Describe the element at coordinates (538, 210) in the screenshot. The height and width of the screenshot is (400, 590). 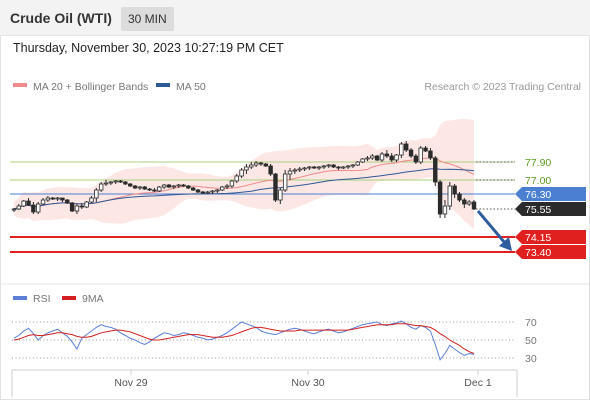
I see `level-label-current: 75.55` at that location.